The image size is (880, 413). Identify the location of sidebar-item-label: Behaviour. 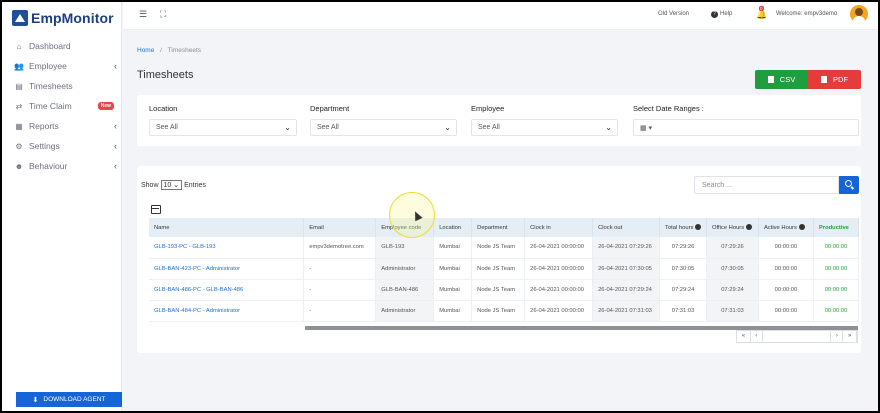
(48, 166).